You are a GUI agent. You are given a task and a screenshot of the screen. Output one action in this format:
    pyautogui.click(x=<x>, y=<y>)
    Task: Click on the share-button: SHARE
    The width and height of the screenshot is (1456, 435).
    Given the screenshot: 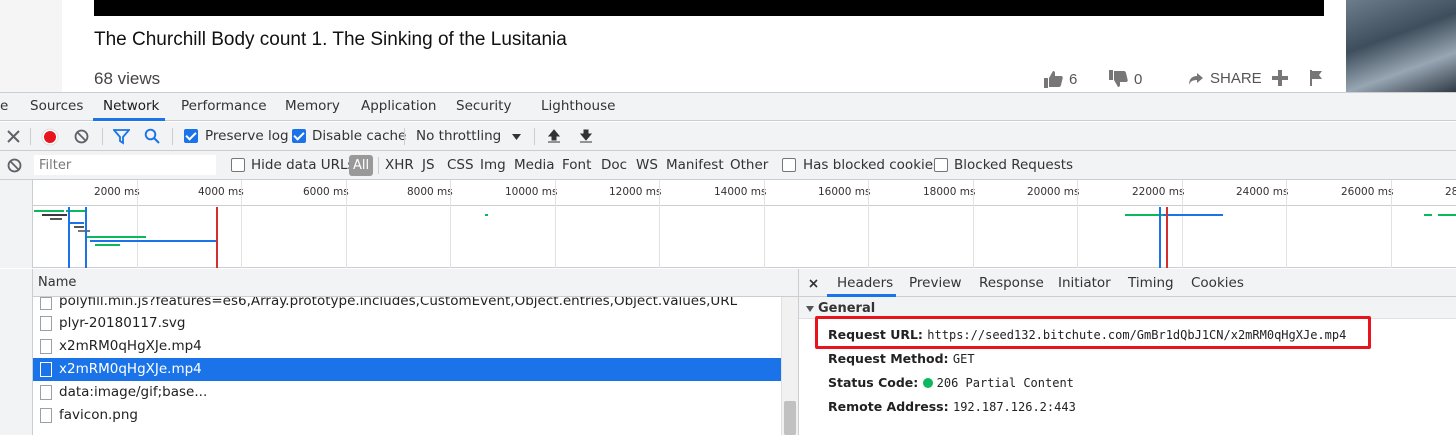 What is the action you would take?
    pyautogui.click(x=1225, y=78)
    